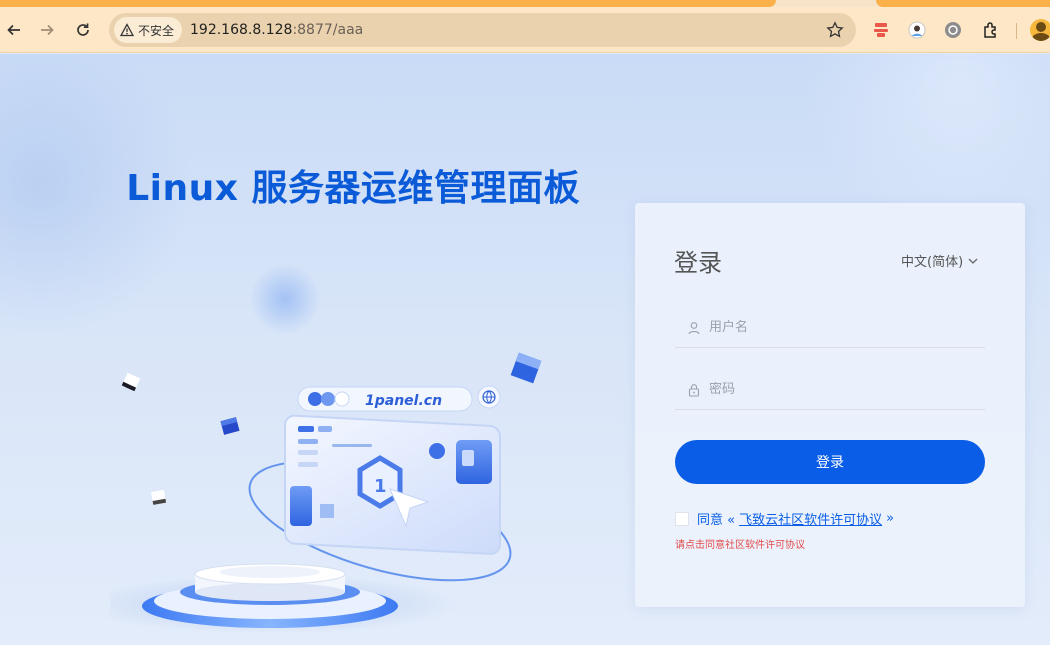 Image resolution: width=1050 pixels, height=645 pixels. Describe the element at coordinates (241, 30) in the screenshot. I see `url-host: 192.168.8.128` at that location.